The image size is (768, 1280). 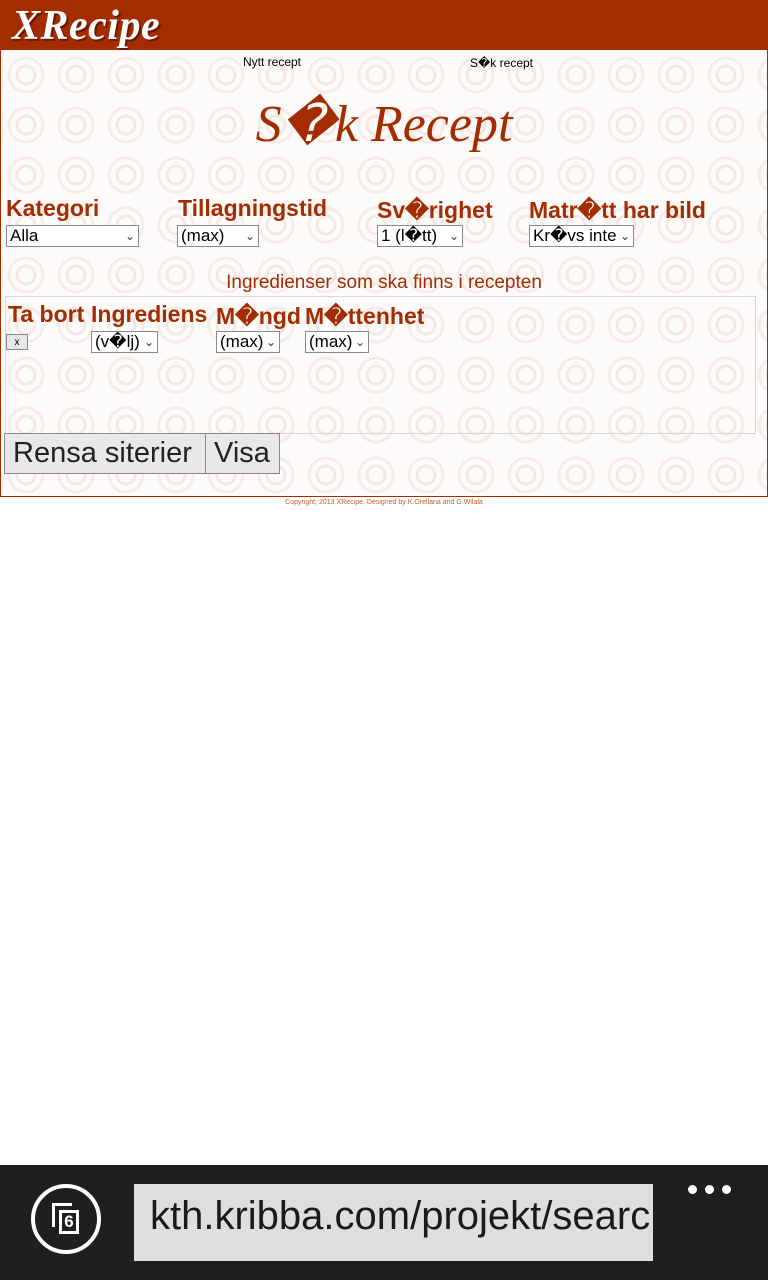 I want to click on cook-time-select: (max) ⌄, so click(x=218, y=236).